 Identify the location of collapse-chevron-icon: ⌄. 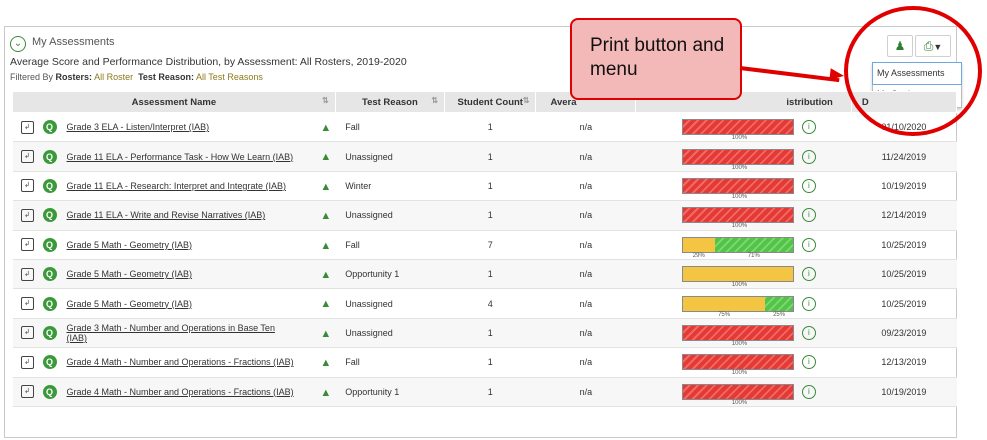
(18, 44).